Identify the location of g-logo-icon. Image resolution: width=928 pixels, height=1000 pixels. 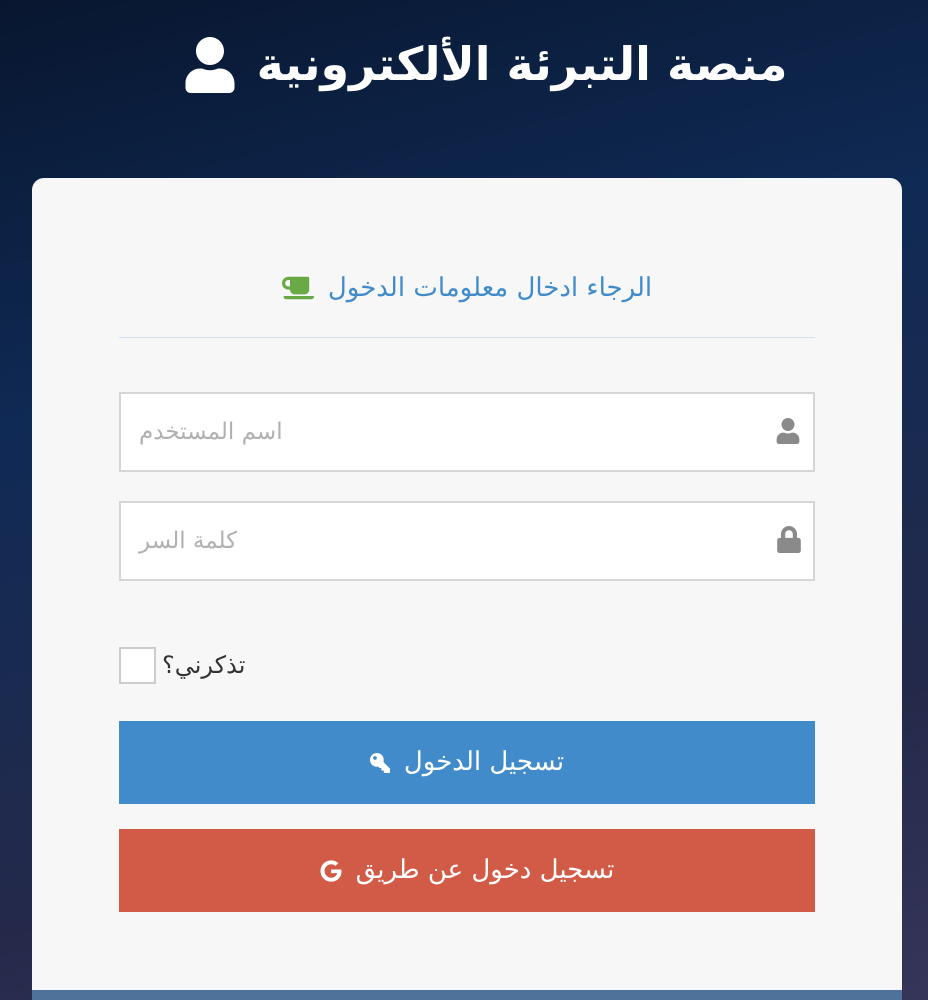
(331, 871).